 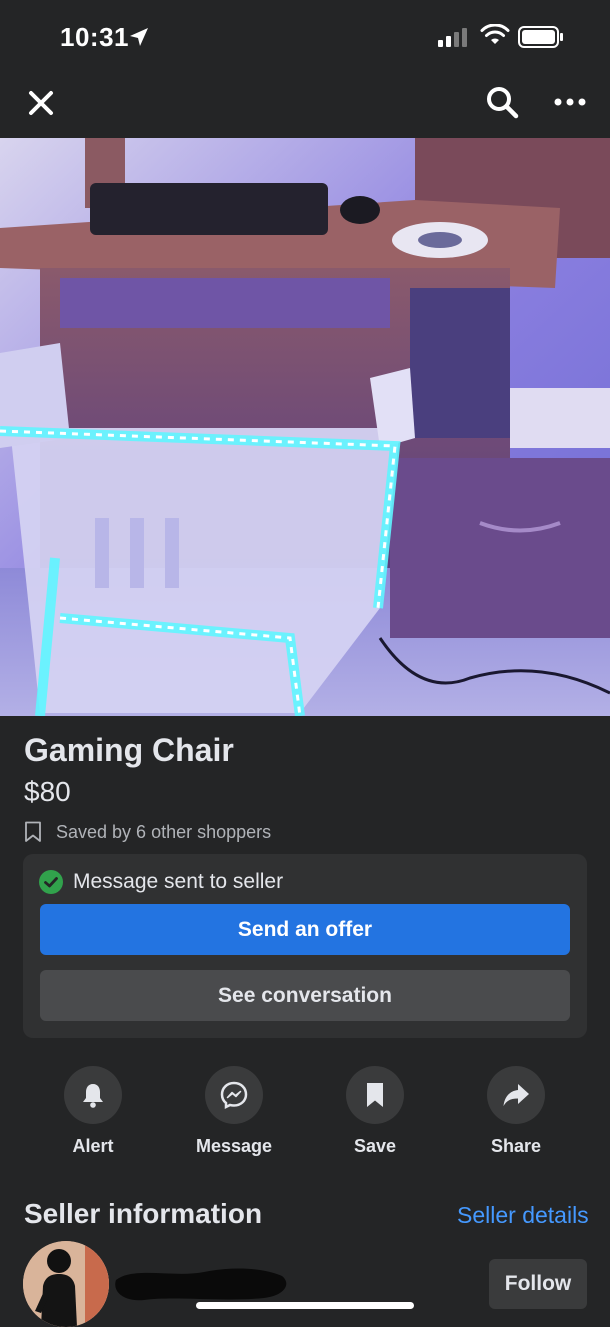 What do you see at coordinates (178, 881) in the screenshot?
I see `message-status-text: Message sent to seller` at bounding box center [178, 881].